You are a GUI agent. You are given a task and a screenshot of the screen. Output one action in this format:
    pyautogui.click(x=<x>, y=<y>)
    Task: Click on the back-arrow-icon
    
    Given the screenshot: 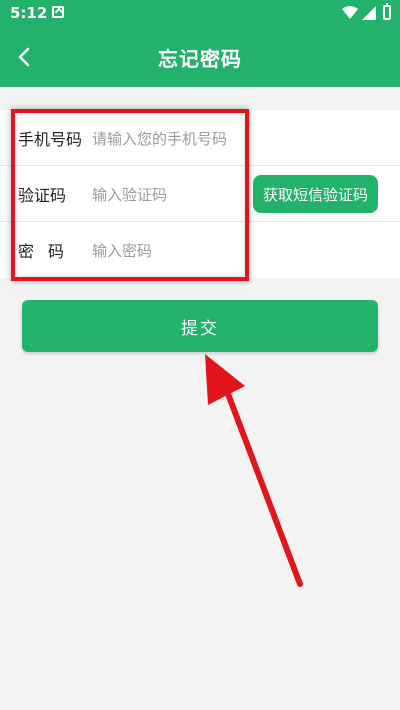 What is the action you would take?
    pyautogui.click(x=24, y=57)
    